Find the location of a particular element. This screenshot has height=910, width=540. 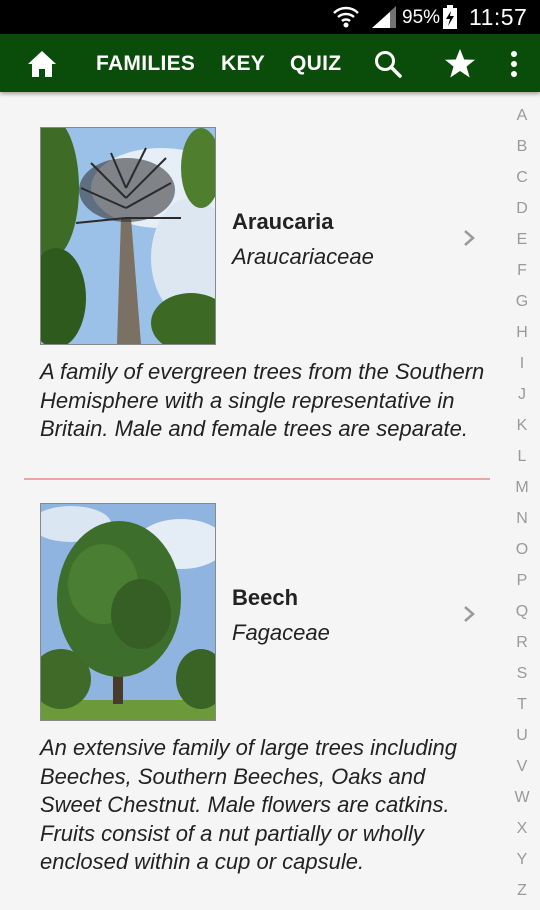

search-icon is located at coordinates (388, 64).